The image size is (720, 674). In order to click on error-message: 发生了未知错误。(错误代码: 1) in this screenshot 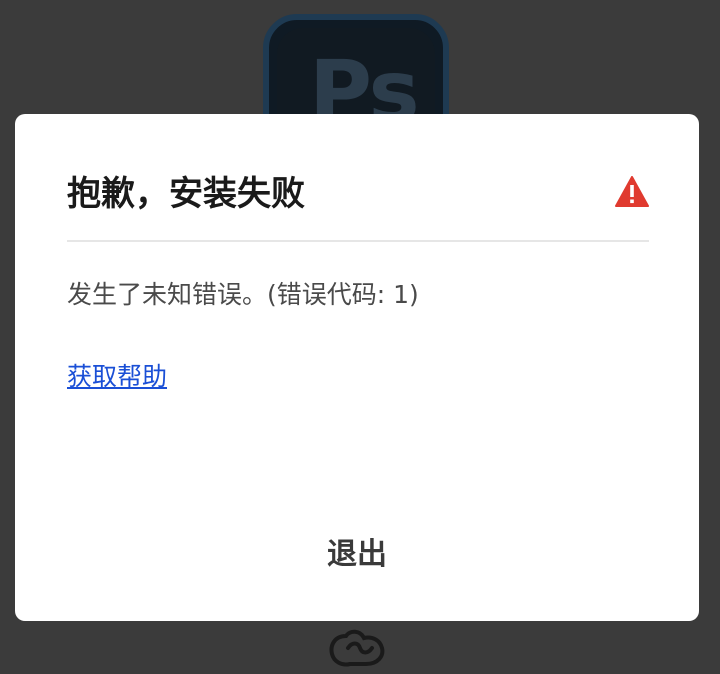, I will do `click(243, 294)`.